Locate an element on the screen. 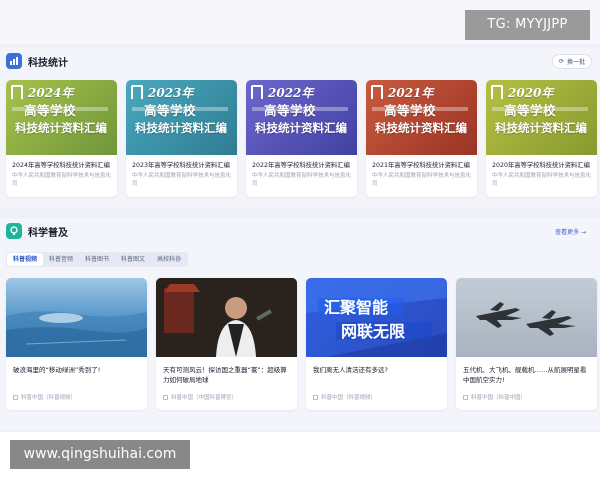 The width and height of the screenshot is (600, 480). popular-header: 科学普及 is located at coordinates (37, 231).